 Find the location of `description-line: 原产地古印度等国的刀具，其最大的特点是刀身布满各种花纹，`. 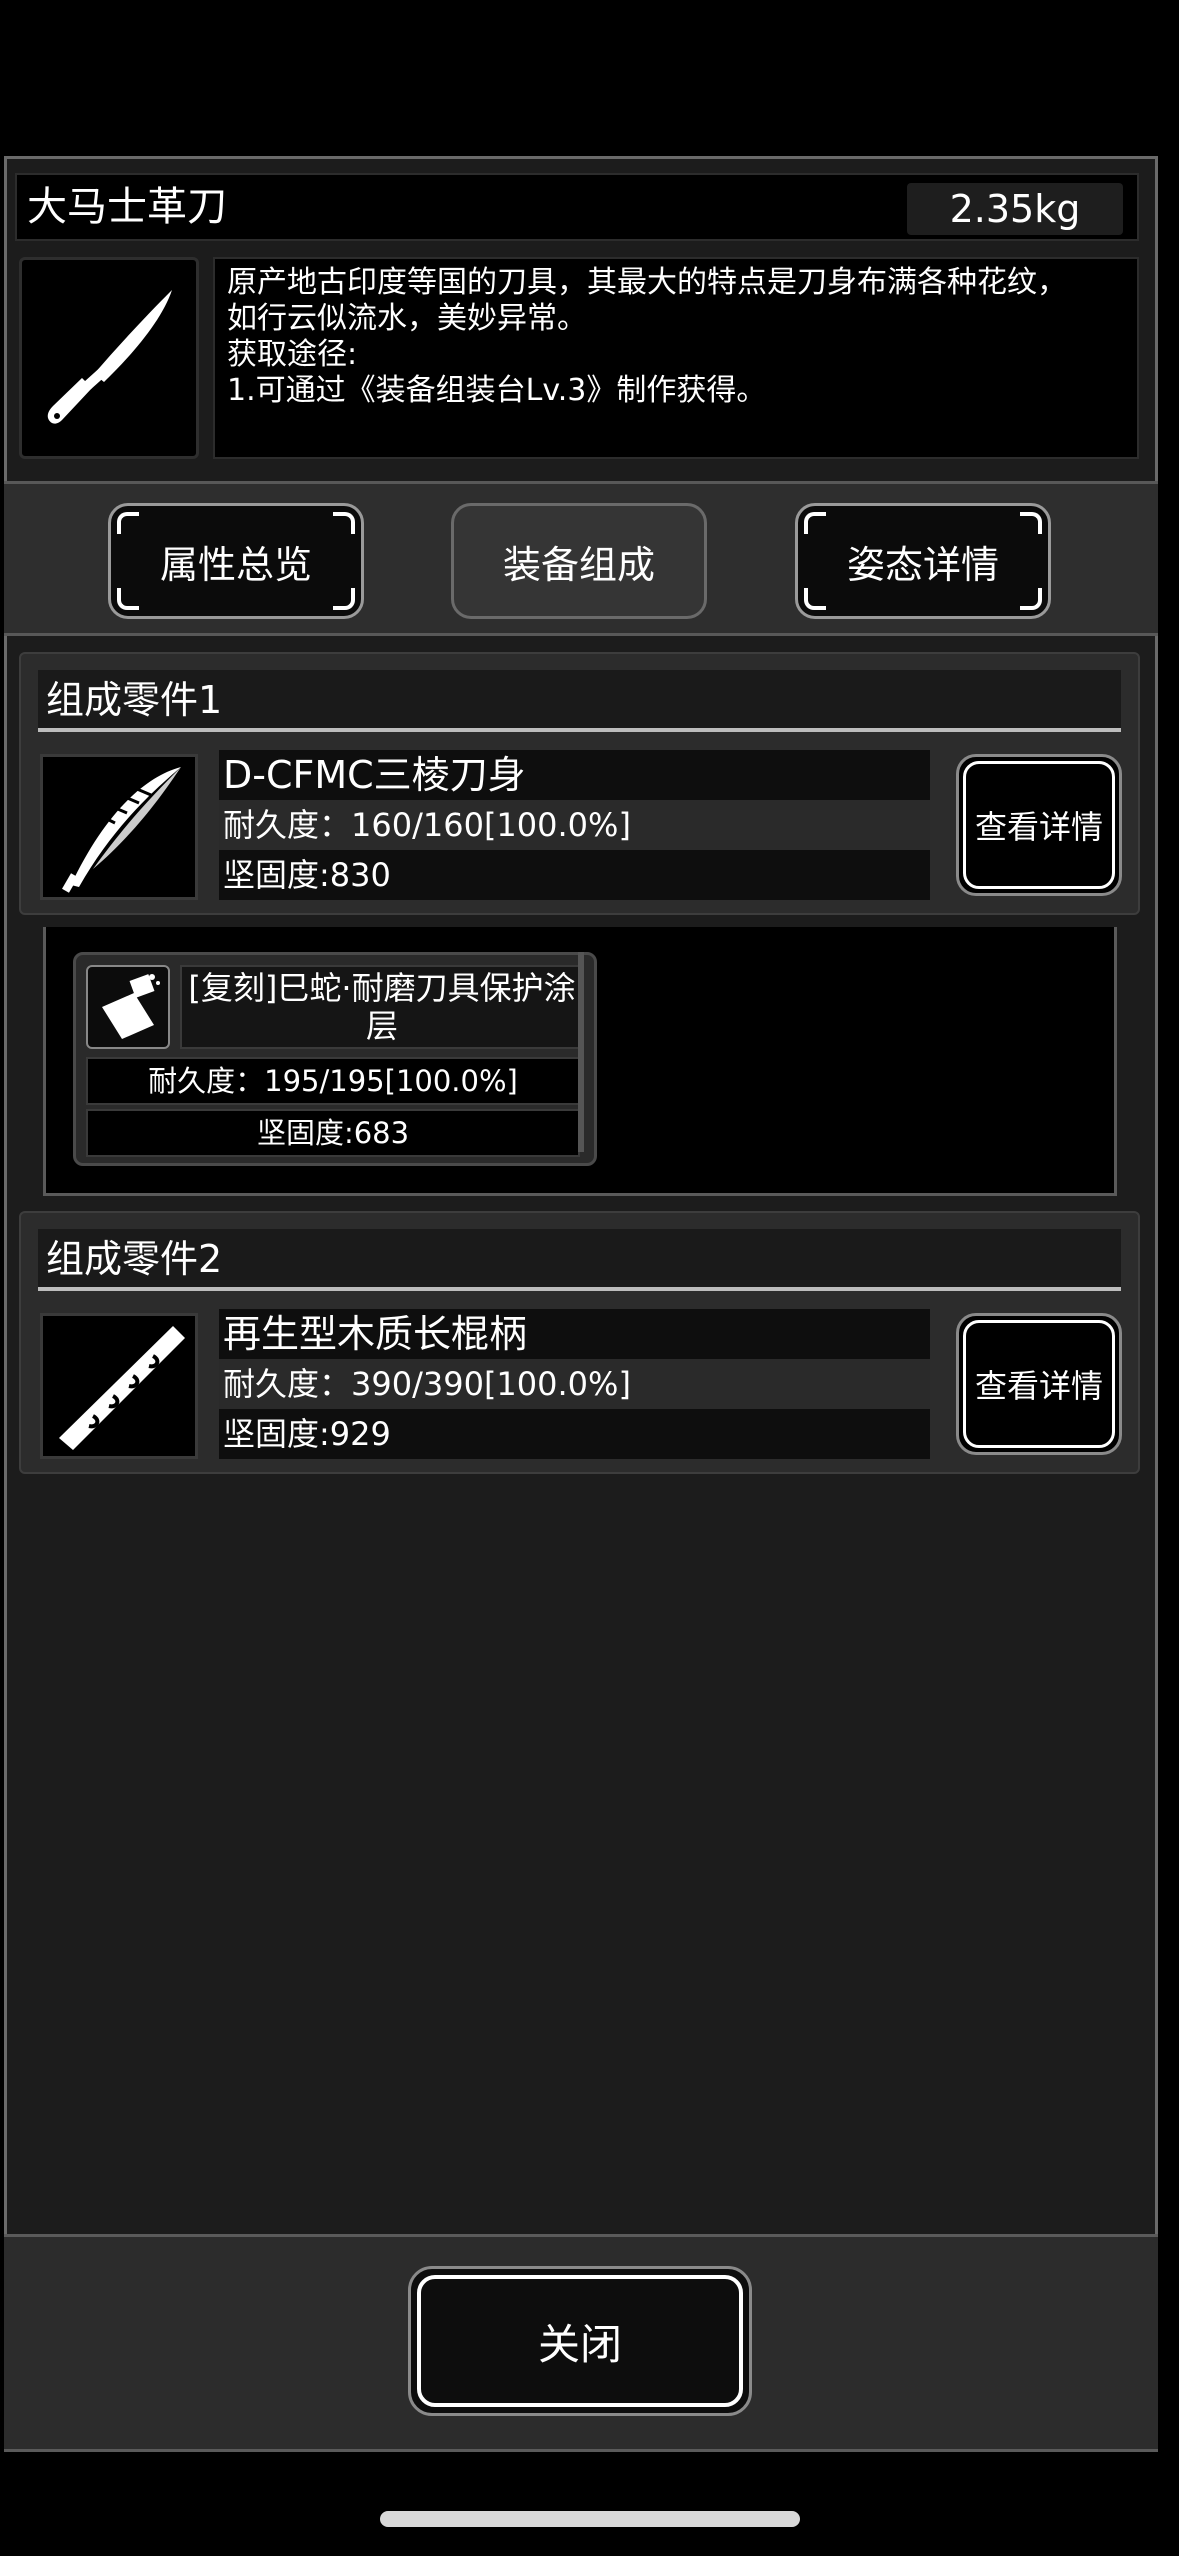

description-line: 原产地古印度等国的刀具，其最大的特点是刀身布满各种花纹， is located at coordinates (647, 282).